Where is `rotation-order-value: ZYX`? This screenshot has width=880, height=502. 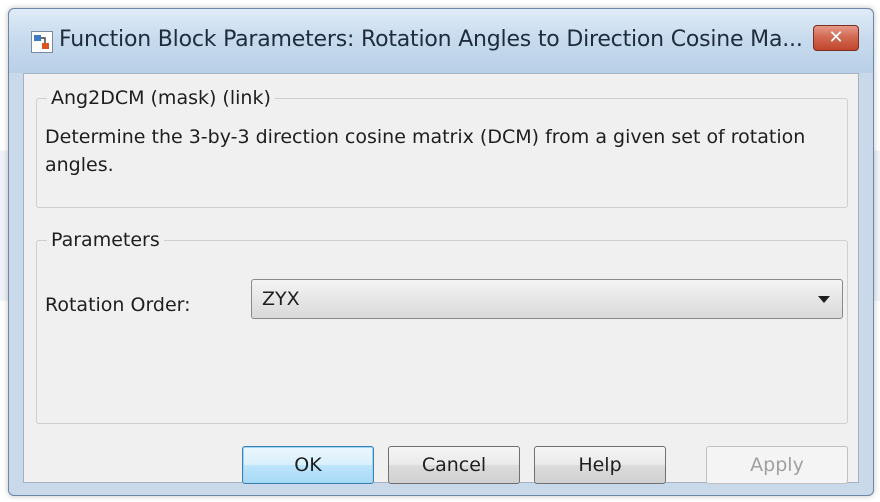
rotation-order-value: ZYX is located at coordinates (281, 299).